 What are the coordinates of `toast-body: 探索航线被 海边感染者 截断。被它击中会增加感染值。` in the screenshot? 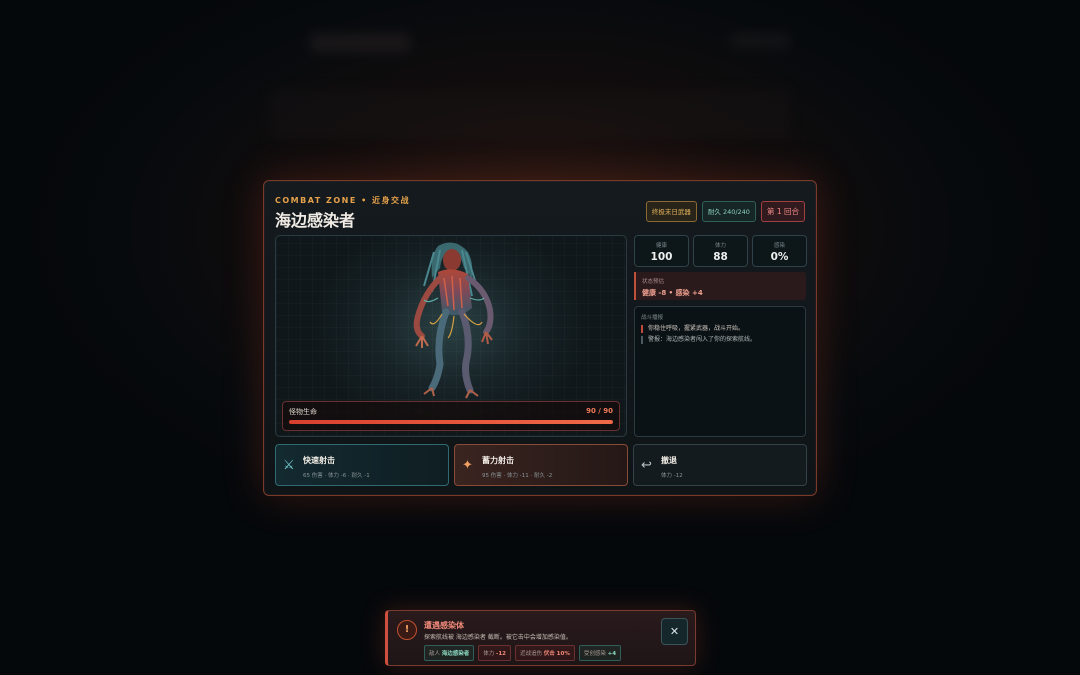 It's located at (498, 637).